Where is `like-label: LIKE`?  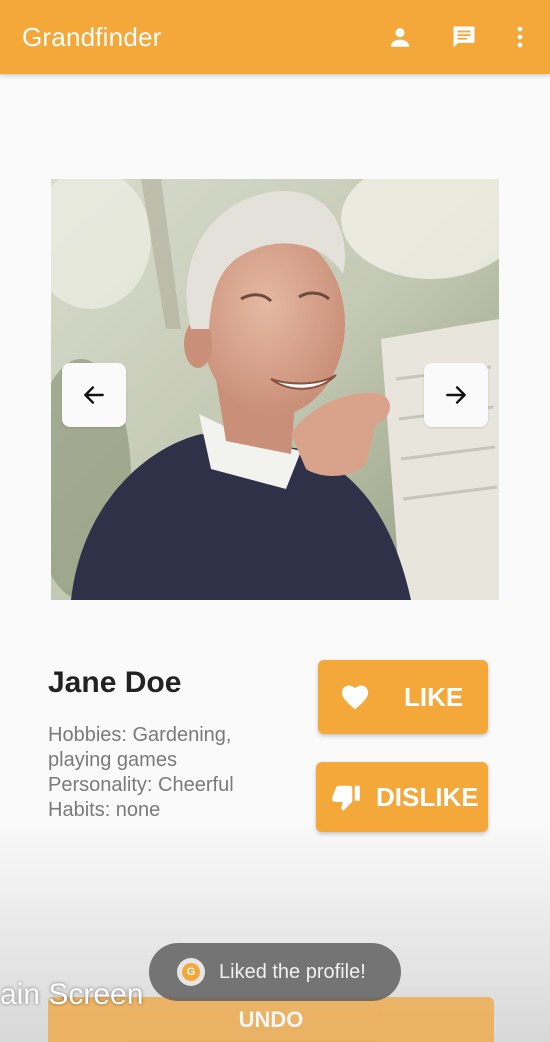
like-label: LIKE is located at coordinates (434, 696).